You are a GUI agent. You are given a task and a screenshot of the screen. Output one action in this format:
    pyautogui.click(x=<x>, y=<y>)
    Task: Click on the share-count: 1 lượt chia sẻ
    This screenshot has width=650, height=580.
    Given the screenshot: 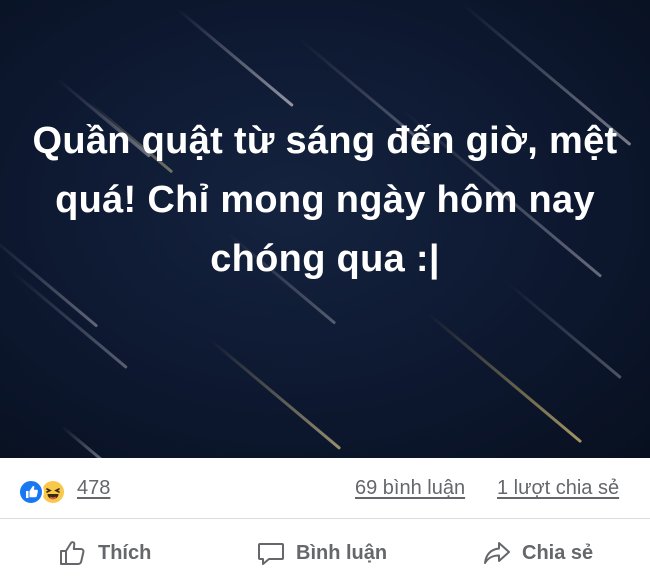 What is the action you would take?
    pyautogui.click(x=558, y=488)
    